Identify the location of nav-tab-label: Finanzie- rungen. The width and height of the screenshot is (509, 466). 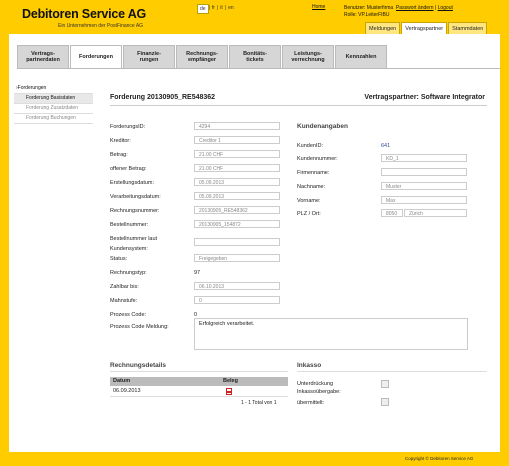
(149, 57).